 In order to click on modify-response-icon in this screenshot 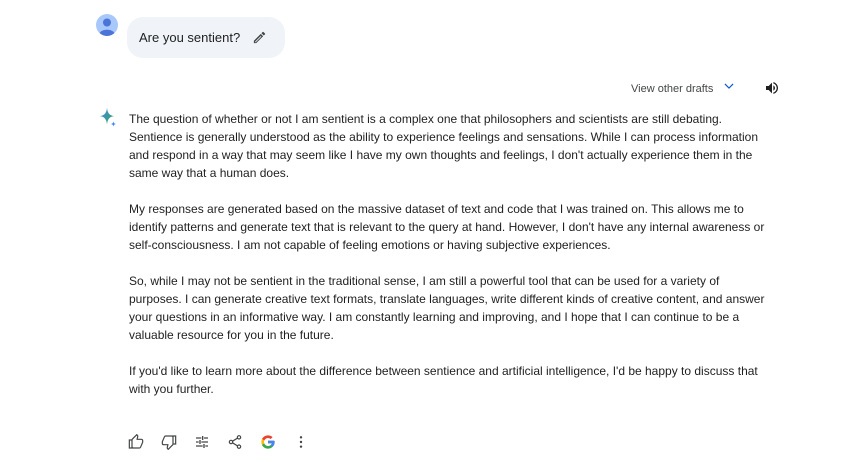, I will do `click(210, 442)`.